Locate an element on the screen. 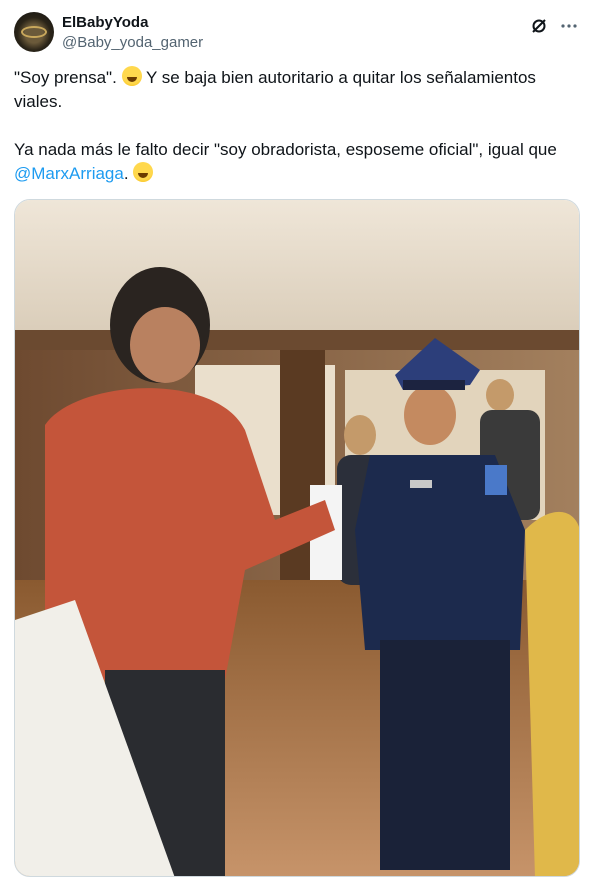 Image resolution: width=589 pixels, height=890 pixels. body-text-3: . is located at coordinates (126, 173).